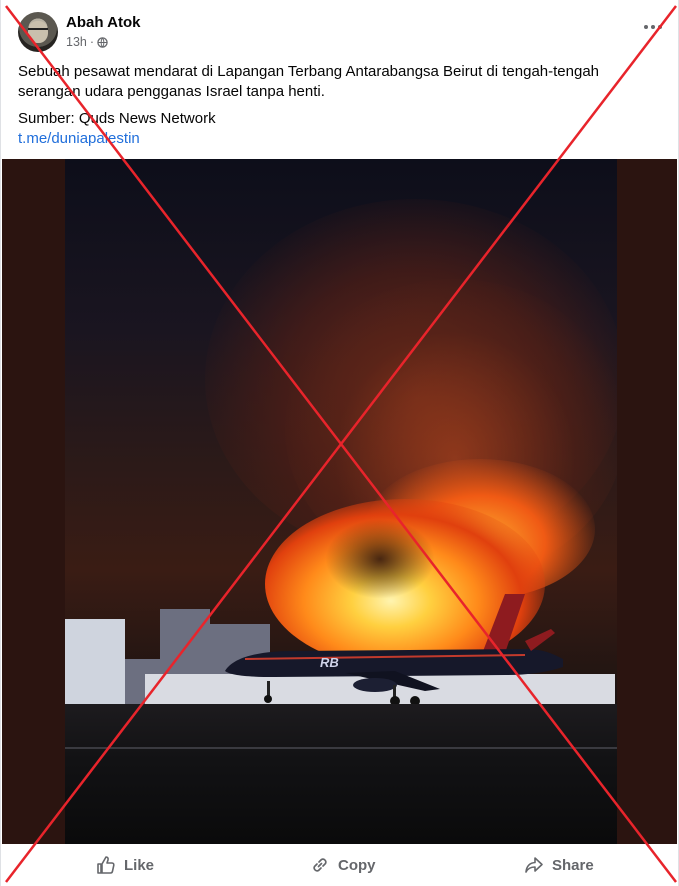  What do you see at coordinates (357, 865) in the screenshot?
I see `copy-label: Copy` at bounding box center [357, 865].